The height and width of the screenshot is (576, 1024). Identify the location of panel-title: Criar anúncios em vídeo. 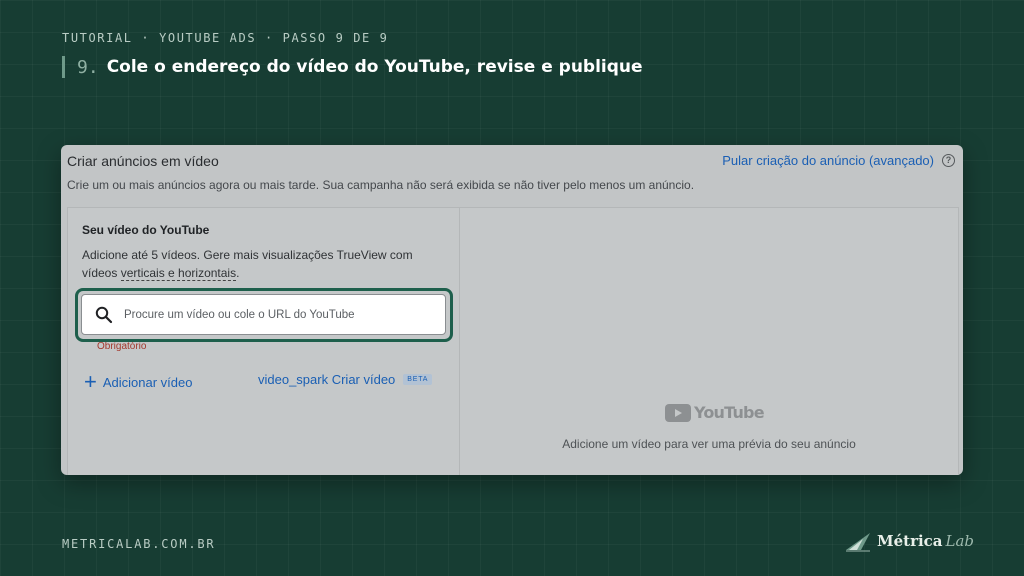
(143, 161).